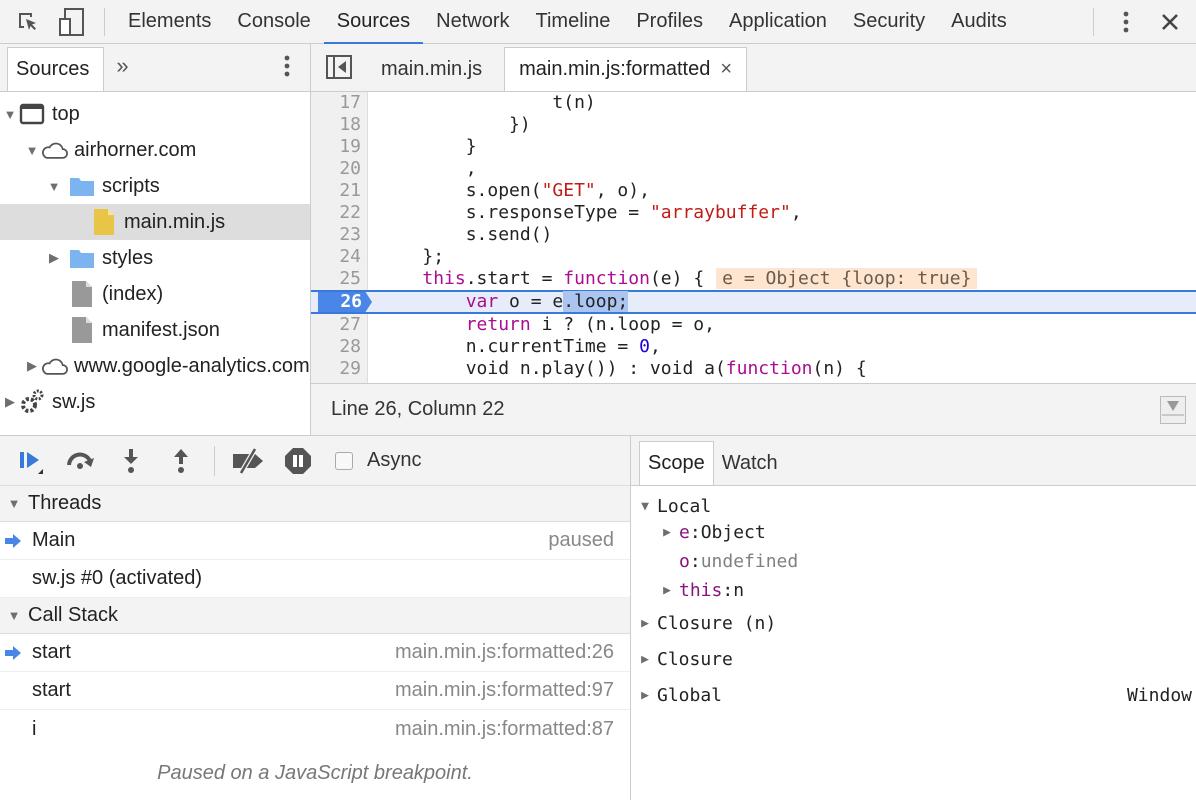 The image size is (1196, 800). I want to click on scope-variable: o: undefined, so click(916, 561).